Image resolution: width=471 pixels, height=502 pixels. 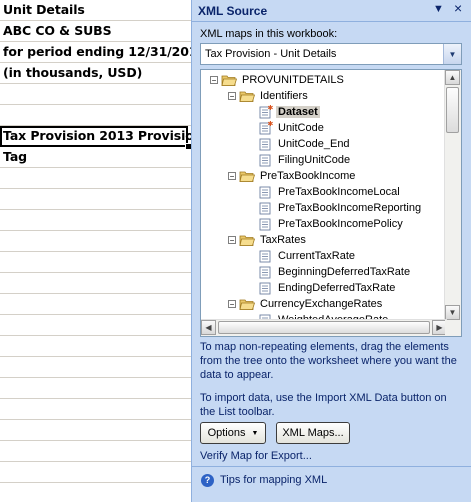 What do you see at coordinates (331, 466) in the screenshot?
I see `tips-divider` at bounding box center [331, 466].